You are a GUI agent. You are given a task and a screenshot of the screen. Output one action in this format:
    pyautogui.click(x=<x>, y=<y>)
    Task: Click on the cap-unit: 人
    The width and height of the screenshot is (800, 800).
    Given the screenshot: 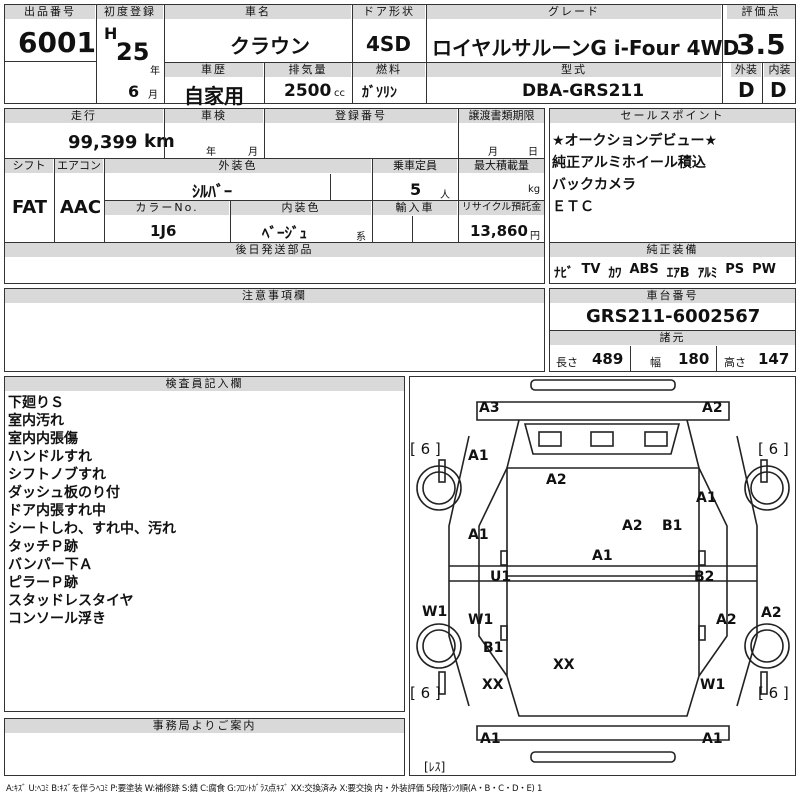 What is the action you would take?
    pyautogui.click(x=445, y=195)
    